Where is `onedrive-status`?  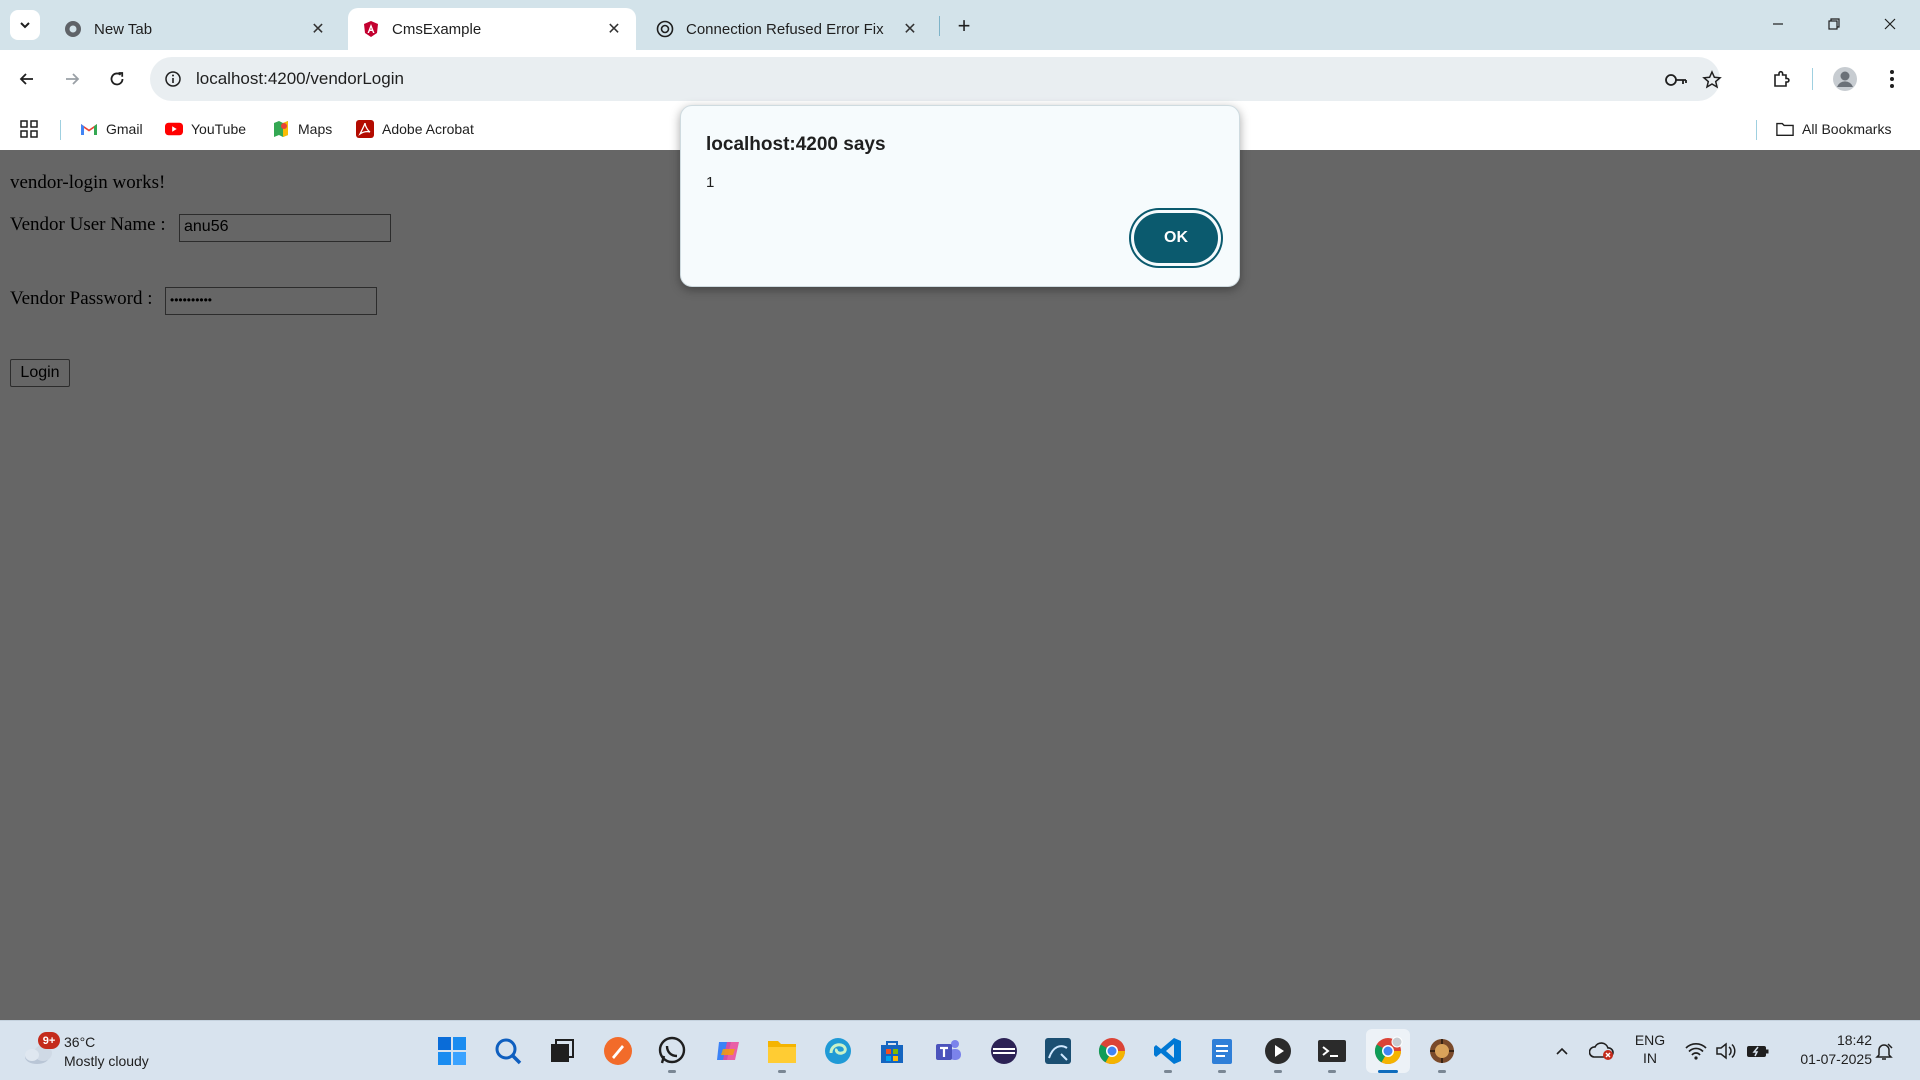
onedrive-status is located at coordinates (1602, 1051).